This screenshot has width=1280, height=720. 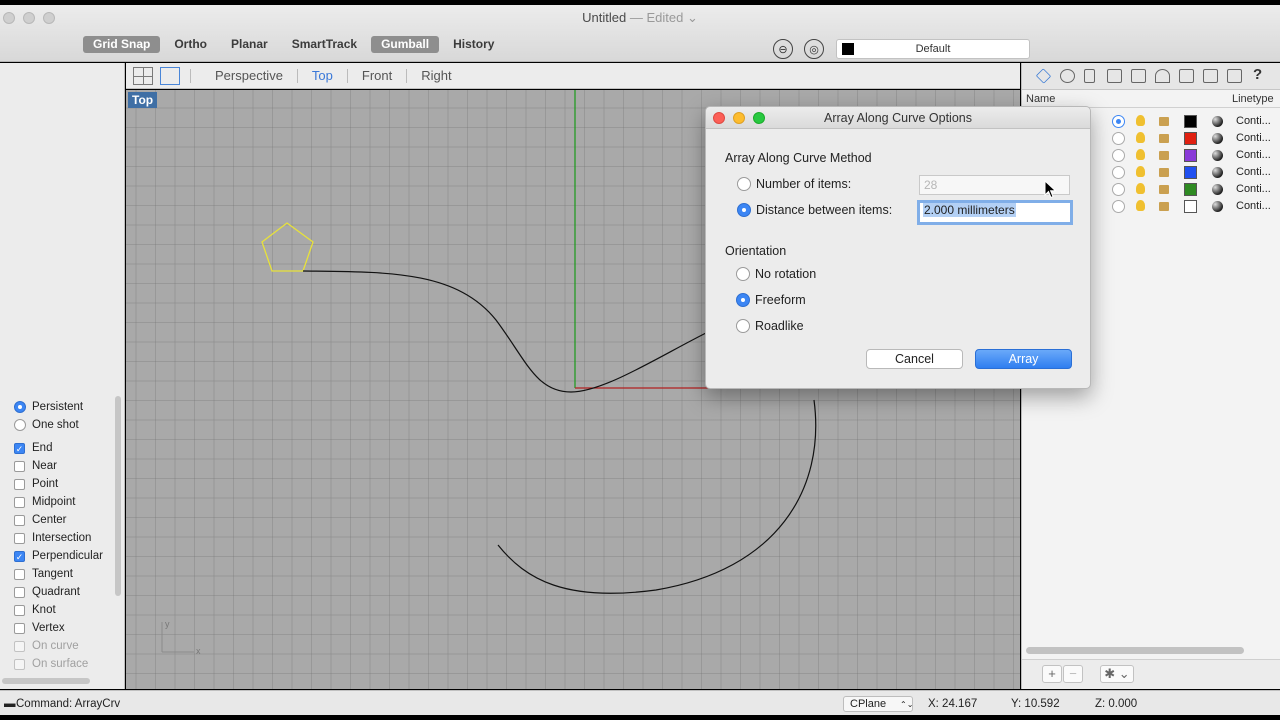 What do you see at coordinates (58, 628) in the screenshot?
I see `osnap-vertex: Vertex` at bounding box center [58, 628].